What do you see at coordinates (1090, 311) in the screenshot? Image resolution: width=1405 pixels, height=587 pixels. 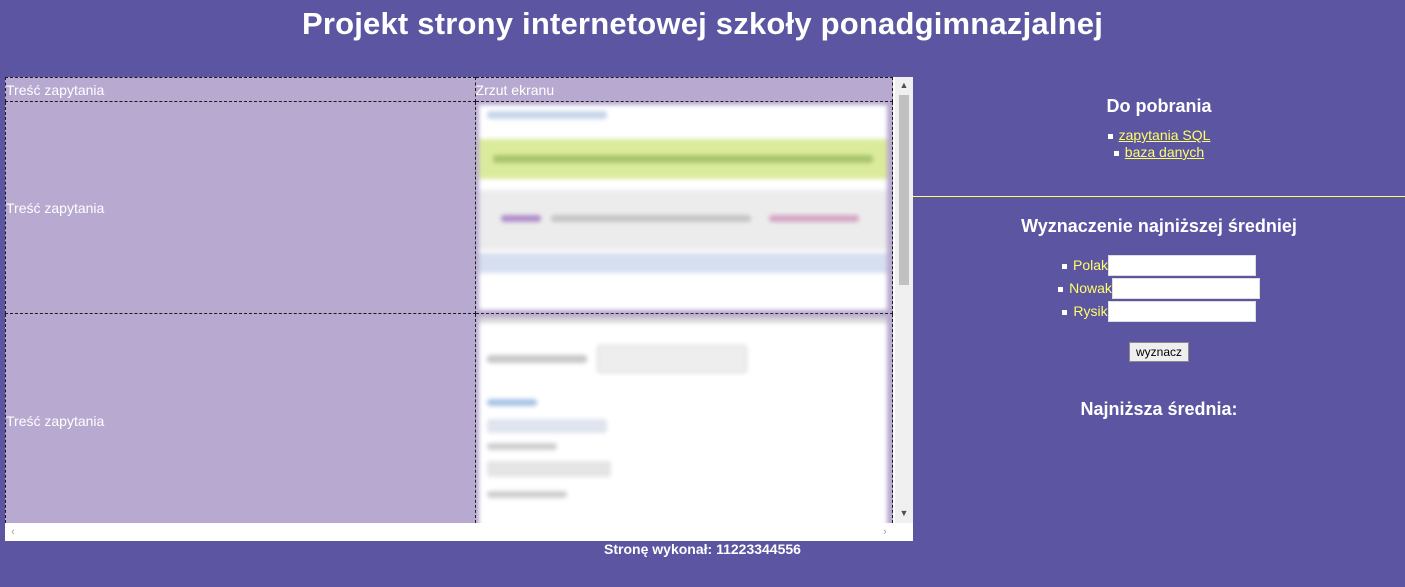 I see `field-label-rysik: Rysik` at bounding box center [1090, 311].